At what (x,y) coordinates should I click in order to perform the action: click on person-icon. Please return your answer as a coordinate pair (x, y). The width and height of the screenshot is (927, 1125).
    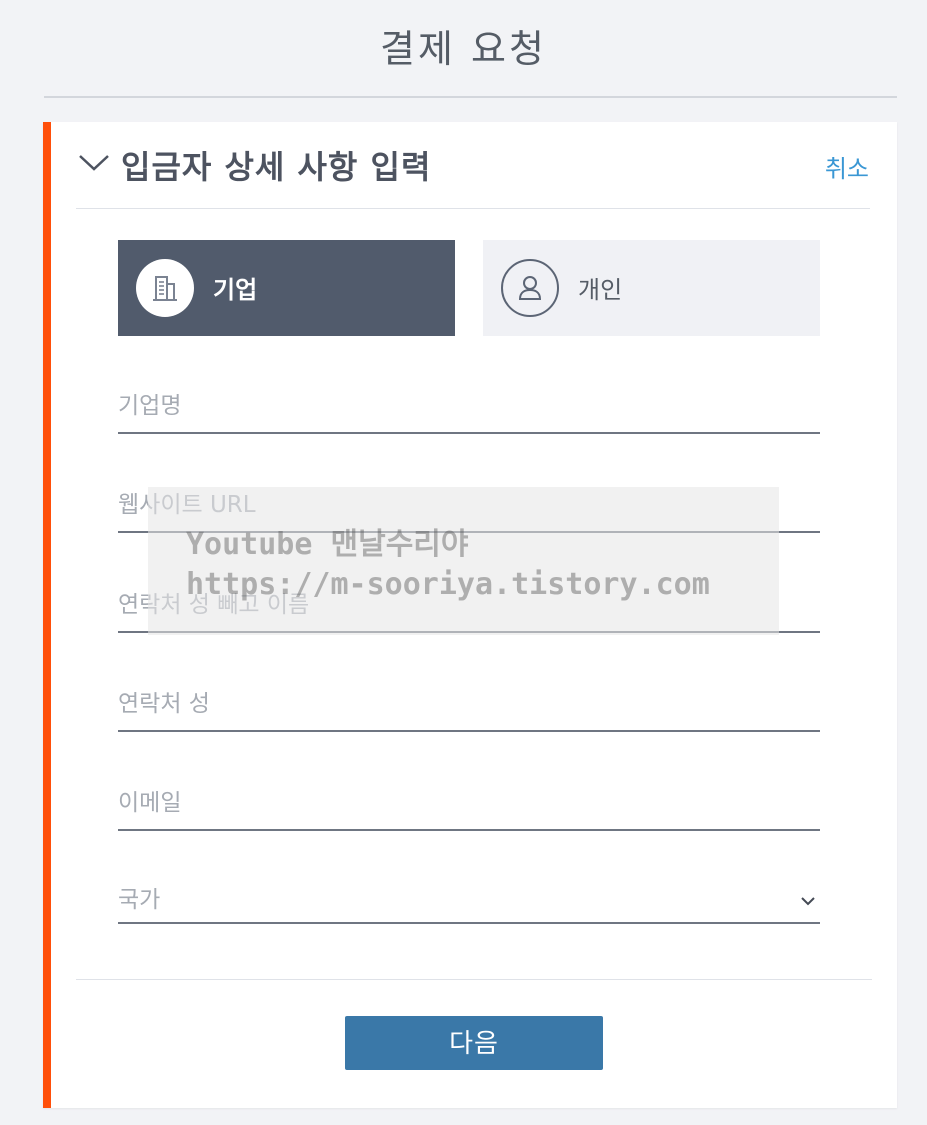
    Looking at the image, I should click on (530, 288).